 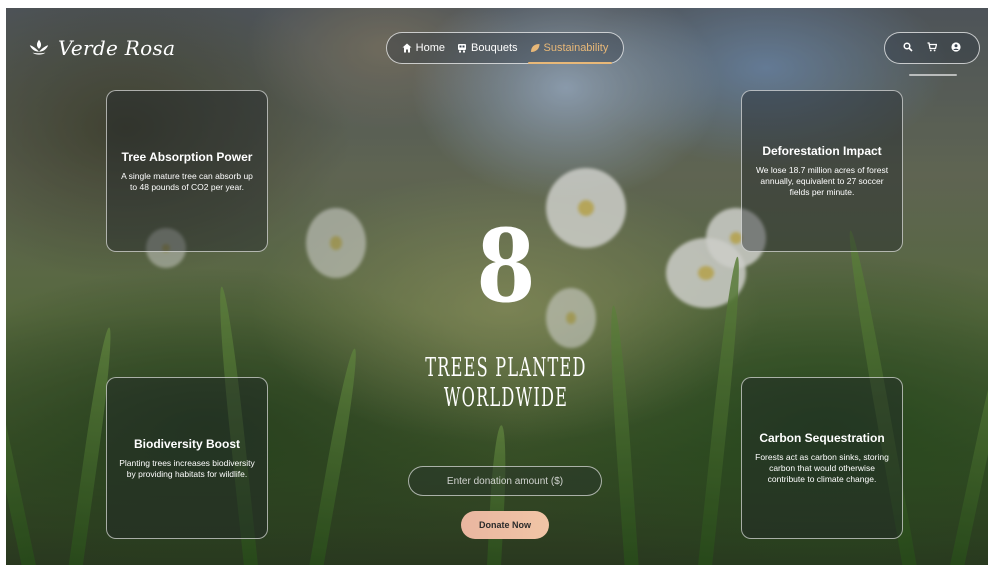 I want to click on toolbar, so click(x=932, y=48).